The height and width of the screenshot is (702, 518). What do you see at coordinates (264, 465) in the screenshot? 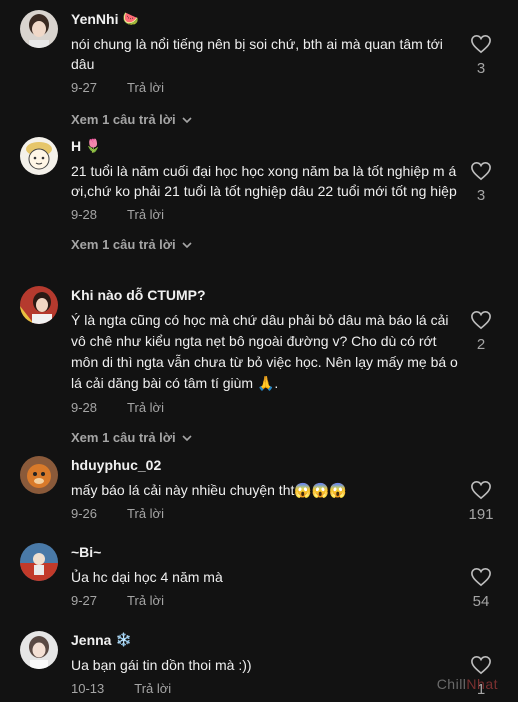
I see `comment-username: hduyphuc_02` at bounding box center [264, 465].